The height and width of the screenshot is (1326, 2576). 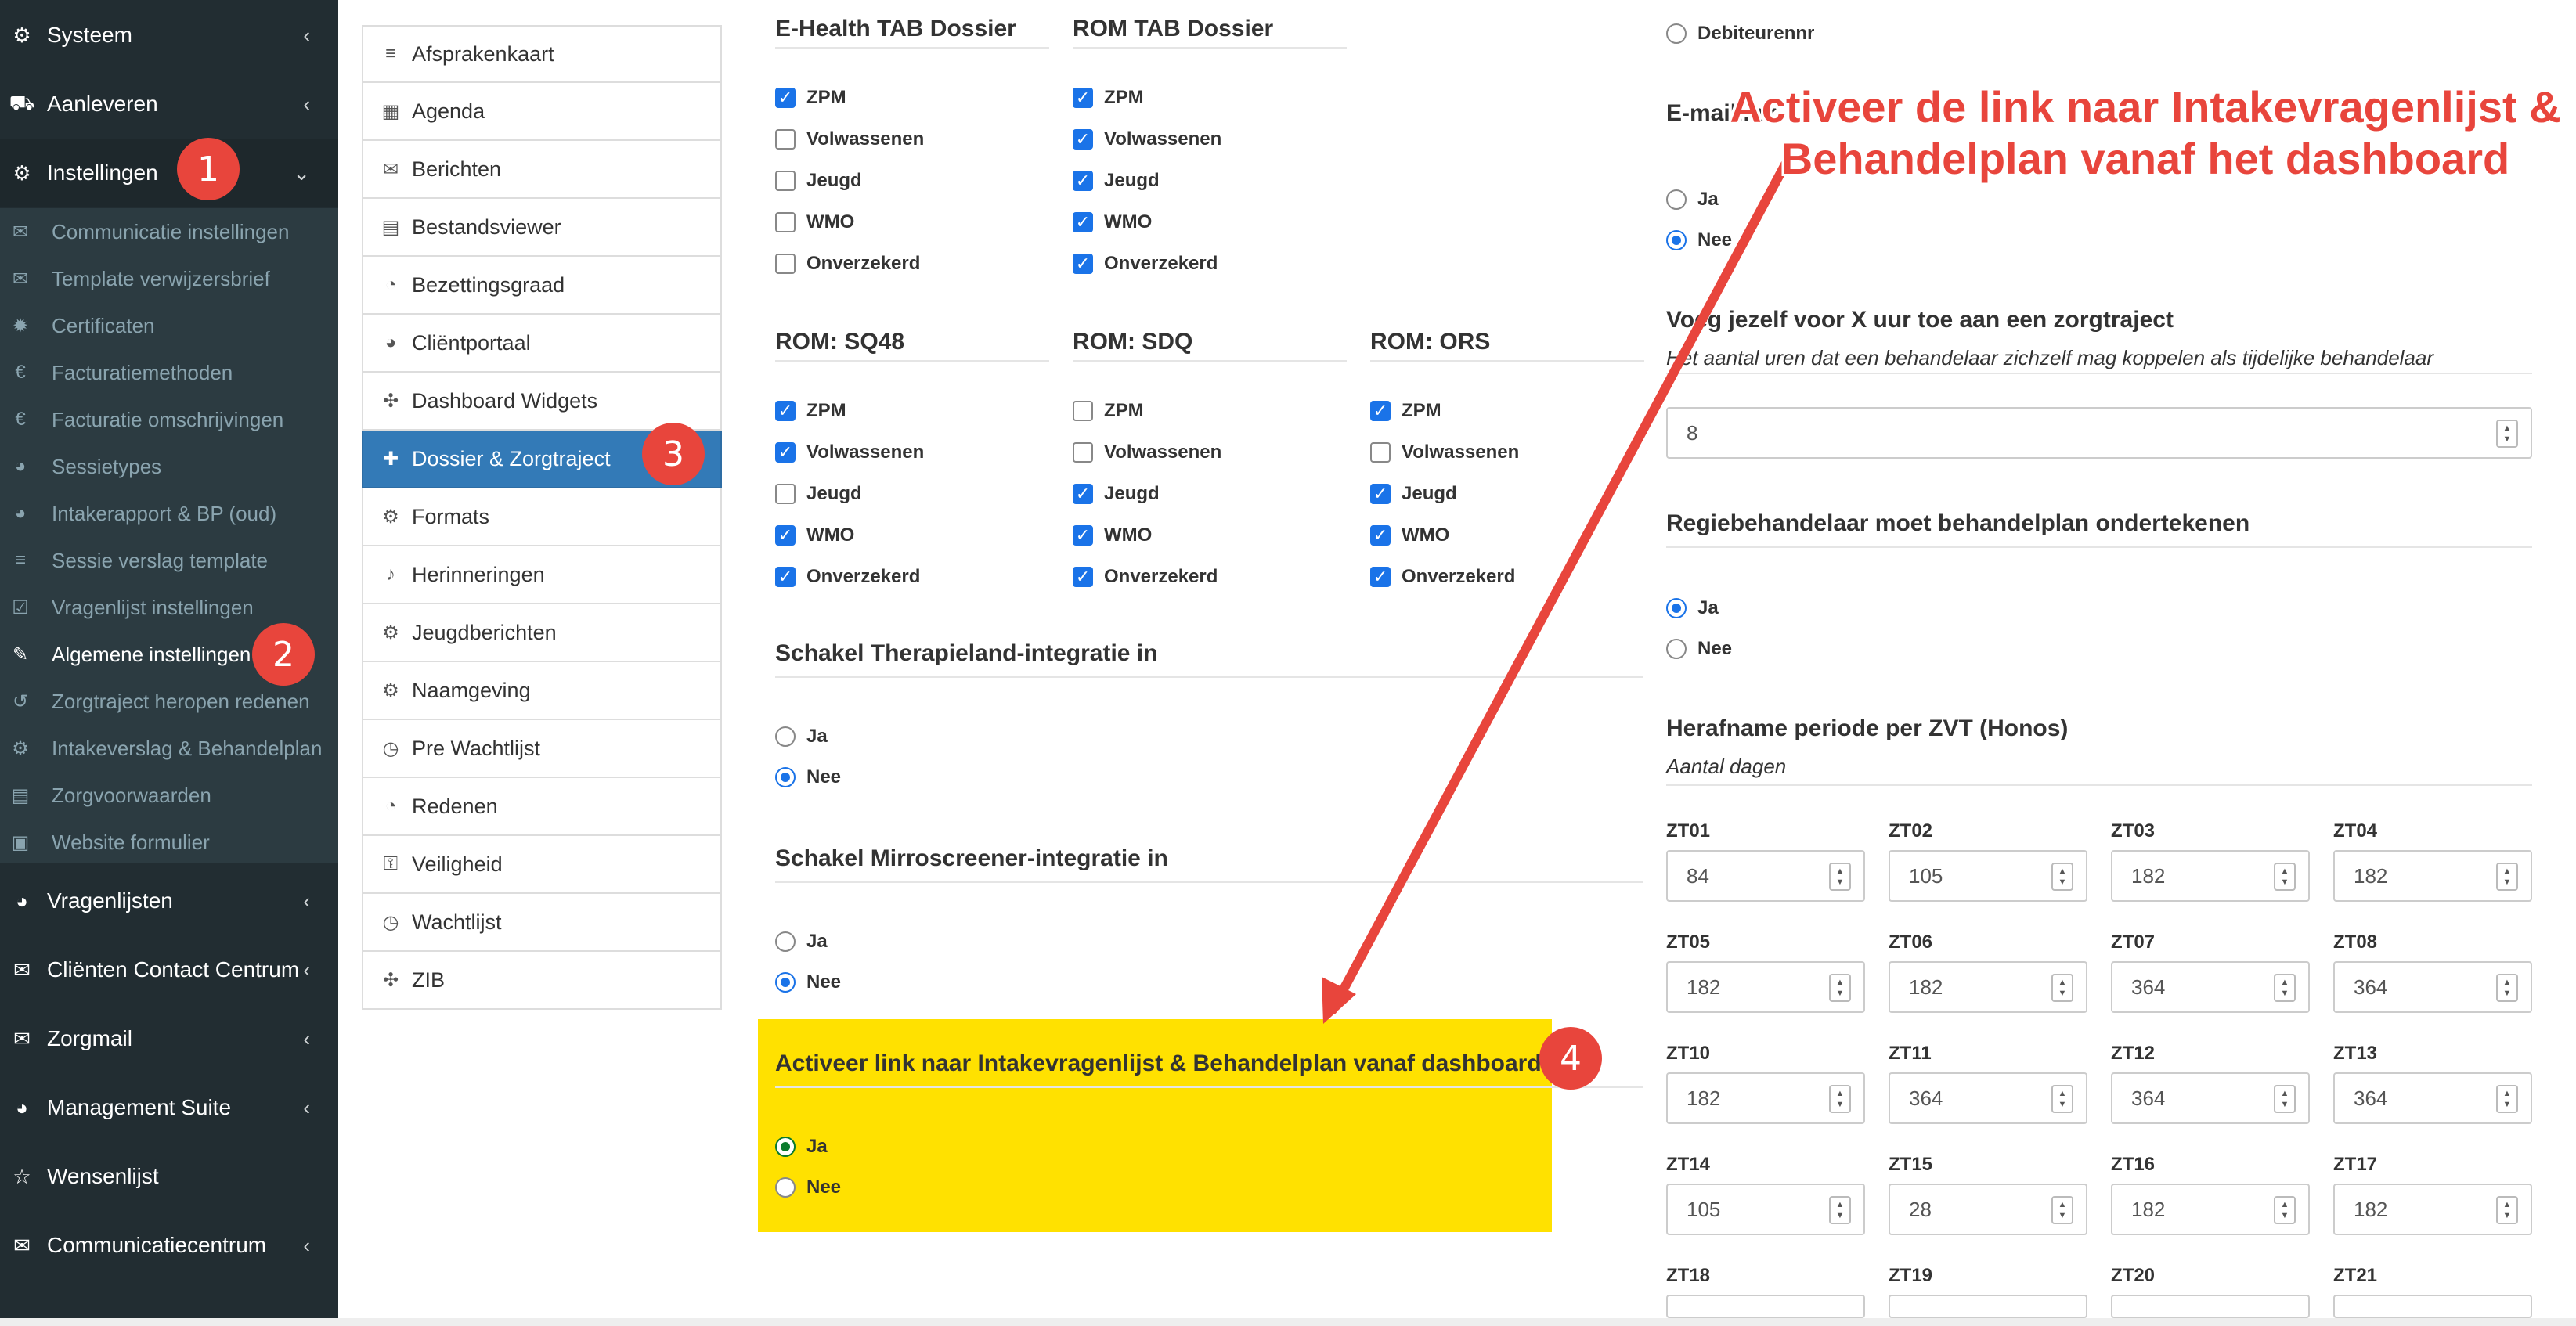 I want to click on emaillink-radio-ja: Ja, so click(x=1692, y=199).